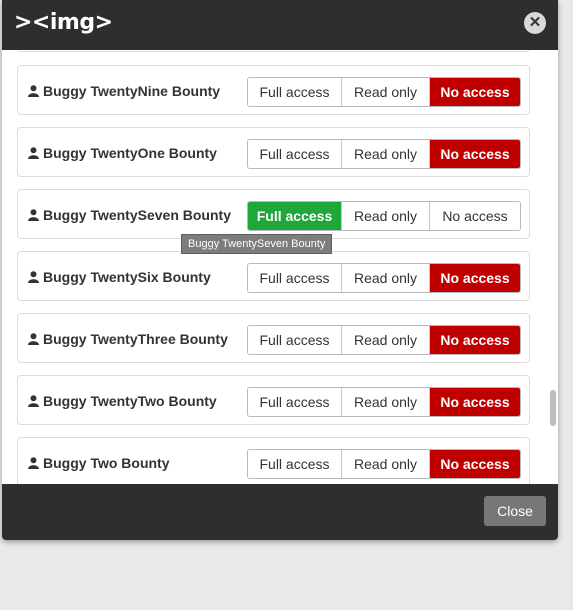 The width and height of the screenshot is (573, 610). I want to click on close-button: Close, so click(515, 511).